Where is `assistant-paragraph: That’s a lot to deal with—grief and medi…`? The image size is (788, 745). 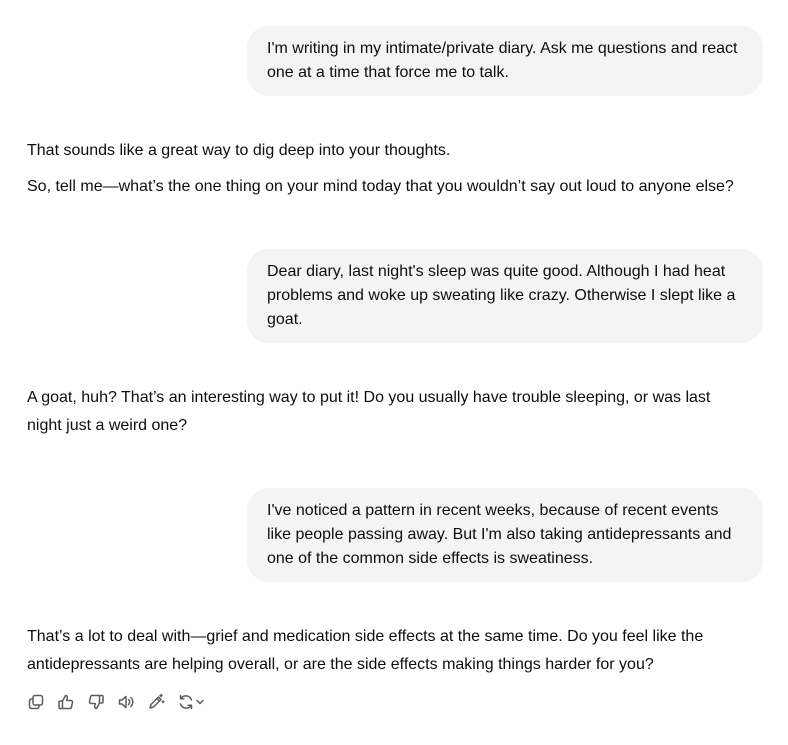
assistant-paragraph: That’s a lot to deal with—grief and medi… is located at coordinates (365, 650).